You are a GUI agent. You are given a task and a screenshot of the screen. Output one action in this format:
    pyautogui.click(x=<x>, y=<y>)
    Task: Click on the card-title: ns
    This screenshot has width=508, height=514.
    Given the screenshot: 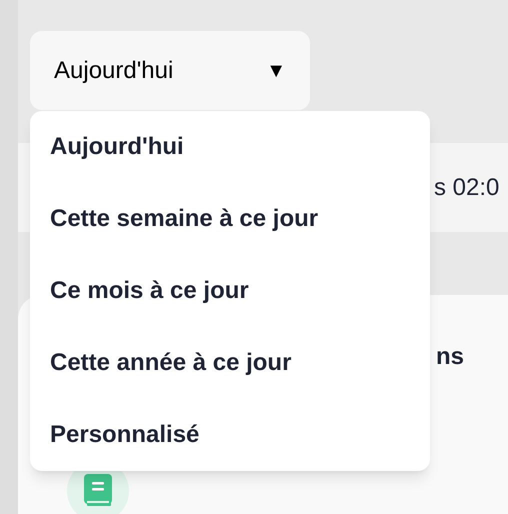 What is the action you would take?
    pyautogui.click(x=450, y=357)
    